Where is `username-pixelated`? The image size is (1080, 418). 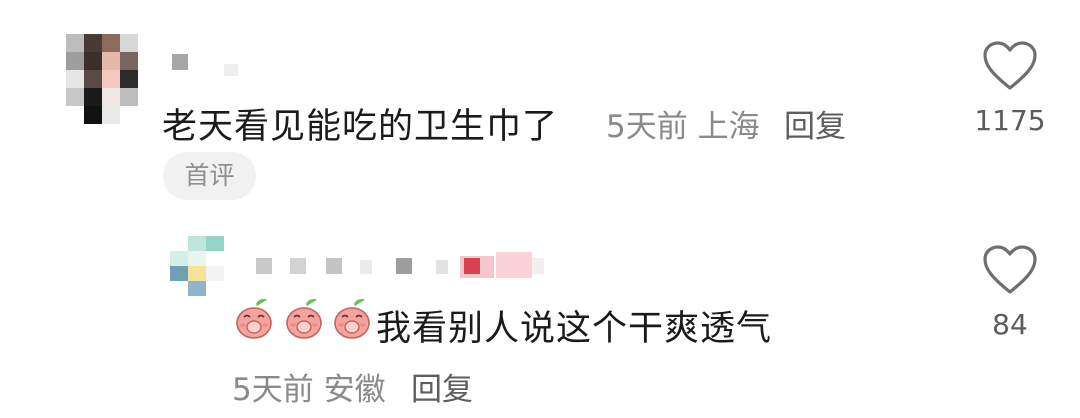 username-pixelated is located at coordinates (205, 64).